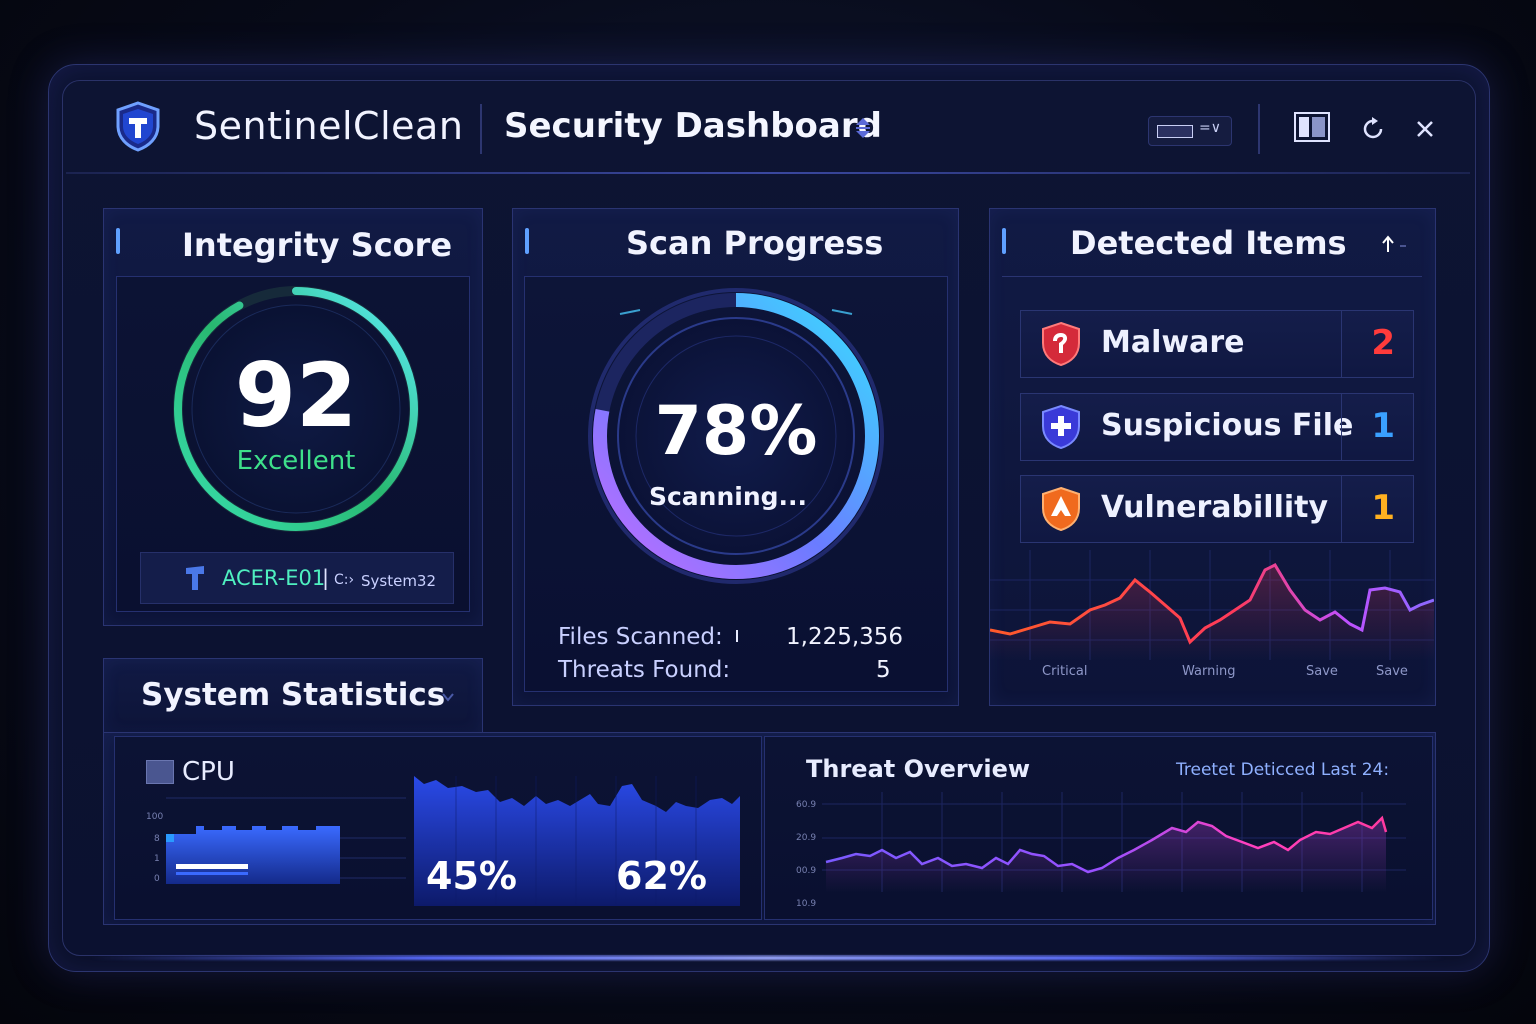 The height and width of the screenshot is (1024, 1536). Describe the element at coordinates (1114, 842) in the screenshot. I see `threat-overview-chart` at that location.